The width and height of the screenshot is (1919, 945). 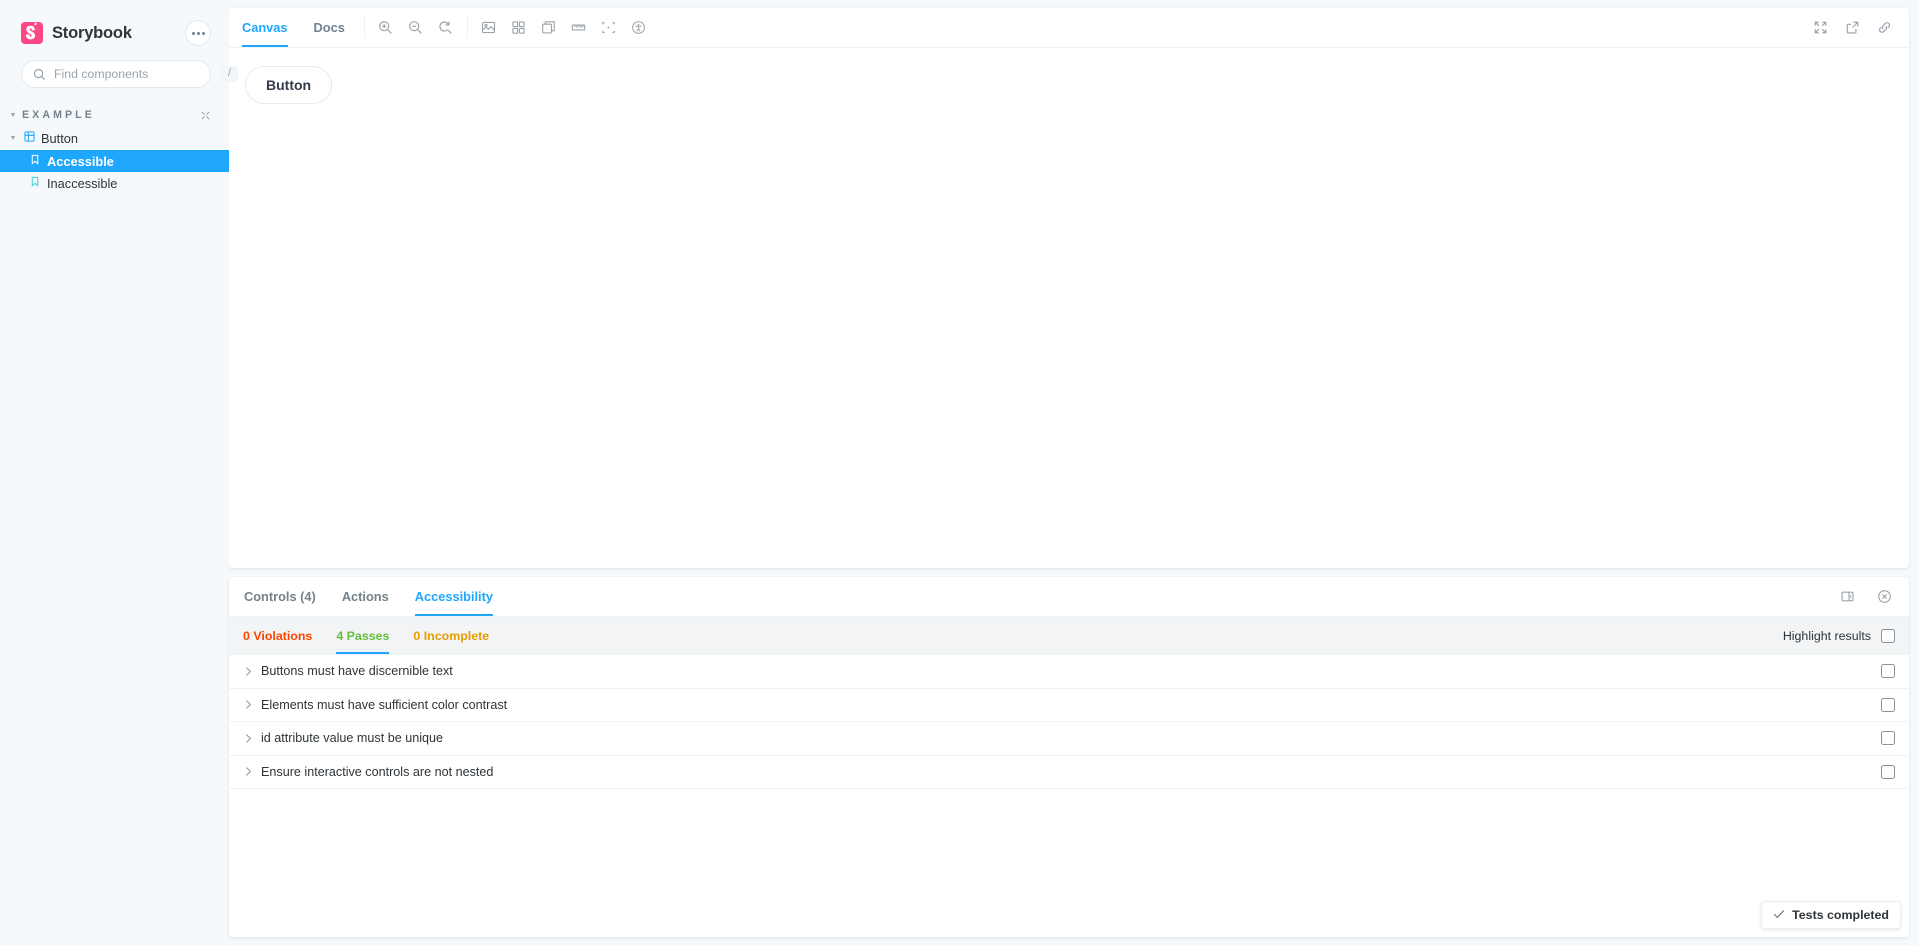 I want to click on tab-canvas: Canvas, so click(x=265, y=27).